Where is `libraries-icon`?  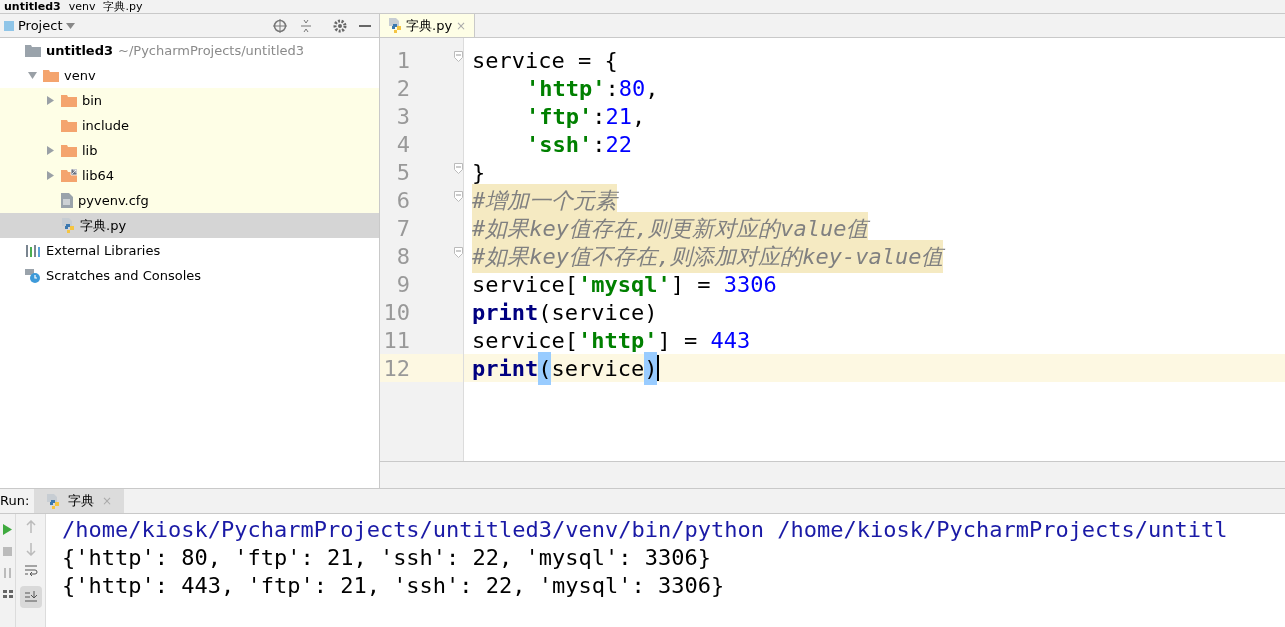
libraries-icon is located at coordinates (33, 250).